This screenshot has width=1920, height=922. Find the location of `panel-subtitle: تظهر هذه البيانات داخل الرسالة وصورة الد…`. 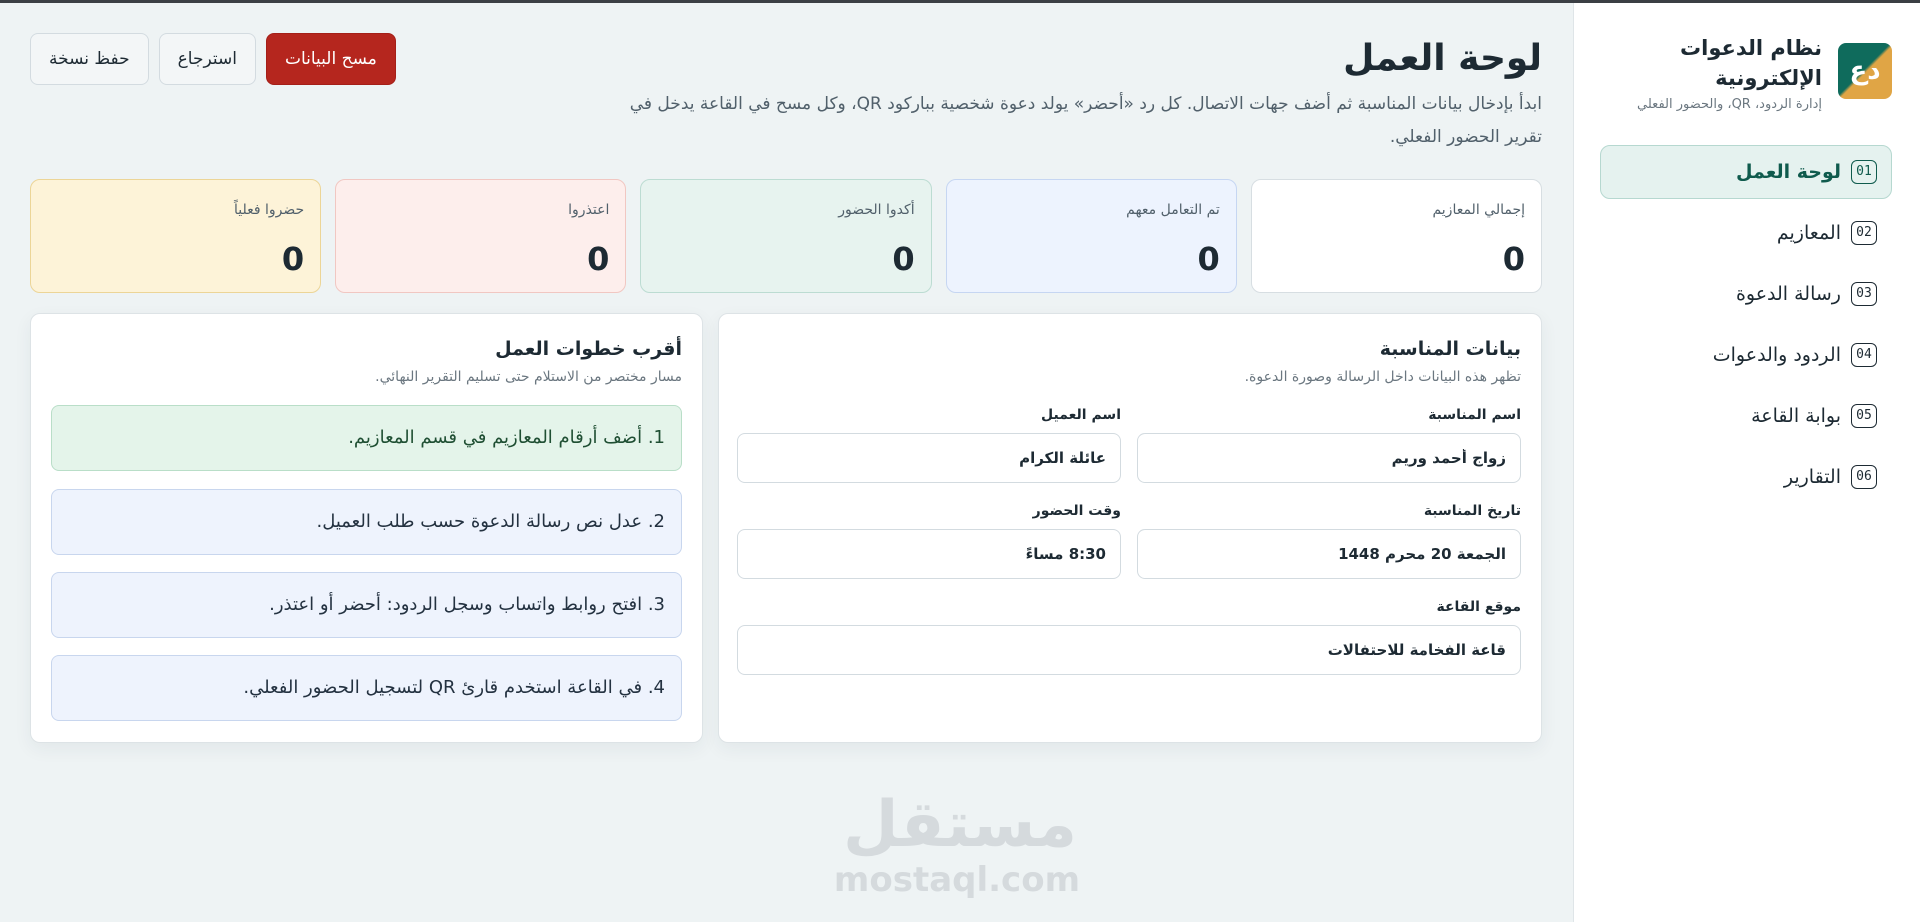

panel-subtitle: تظهر هذه البيانات داخل الرسالة وصورة الد… is located at coordinates (1382, 377).